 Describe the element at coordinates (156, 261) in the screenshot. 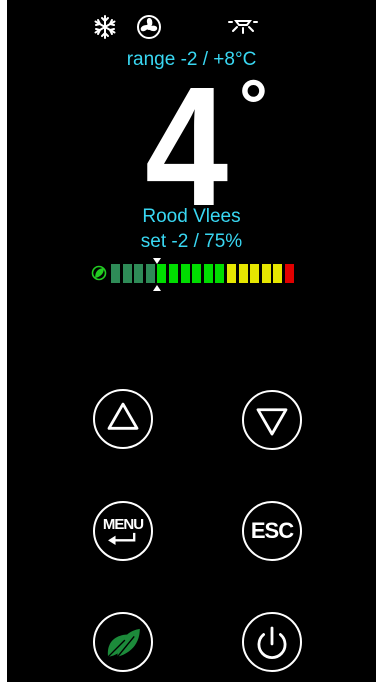

I see `setpoint-marker-top` at that location.